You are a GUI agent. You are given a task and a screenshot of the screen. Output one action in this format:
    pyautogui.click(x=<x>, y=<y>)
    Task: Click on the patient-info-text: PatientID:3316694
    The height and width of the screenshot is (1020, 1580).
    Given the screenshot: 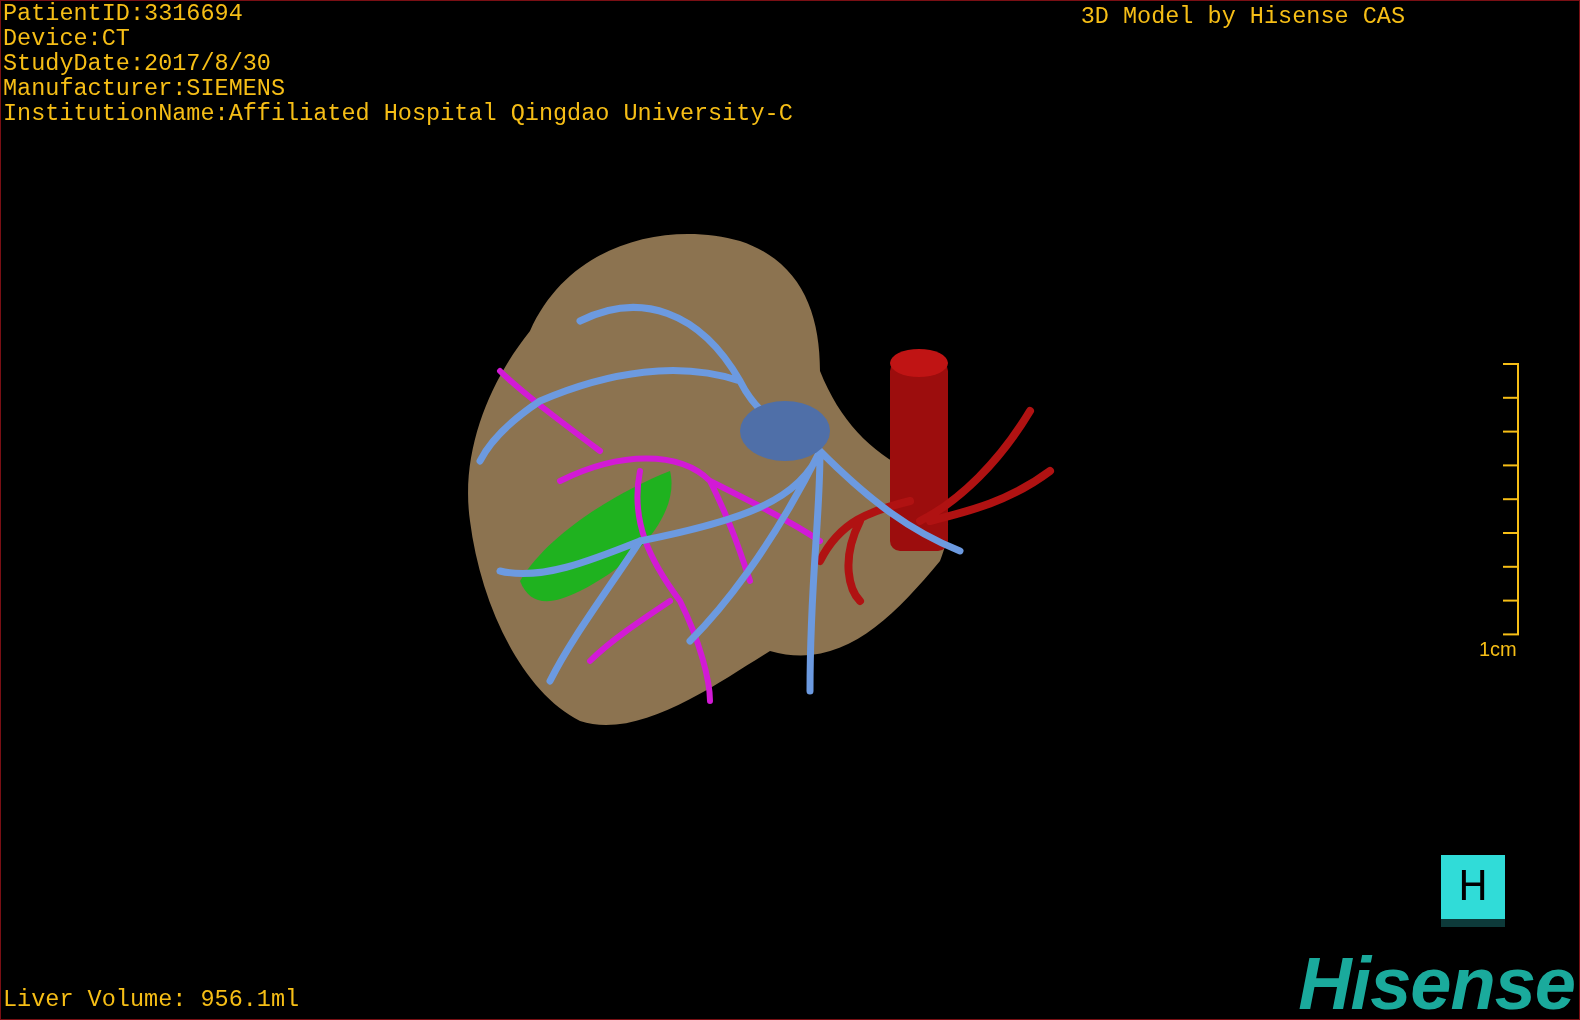 What is the action you would take?
    pyautogui.click(x=123, y=13)
    